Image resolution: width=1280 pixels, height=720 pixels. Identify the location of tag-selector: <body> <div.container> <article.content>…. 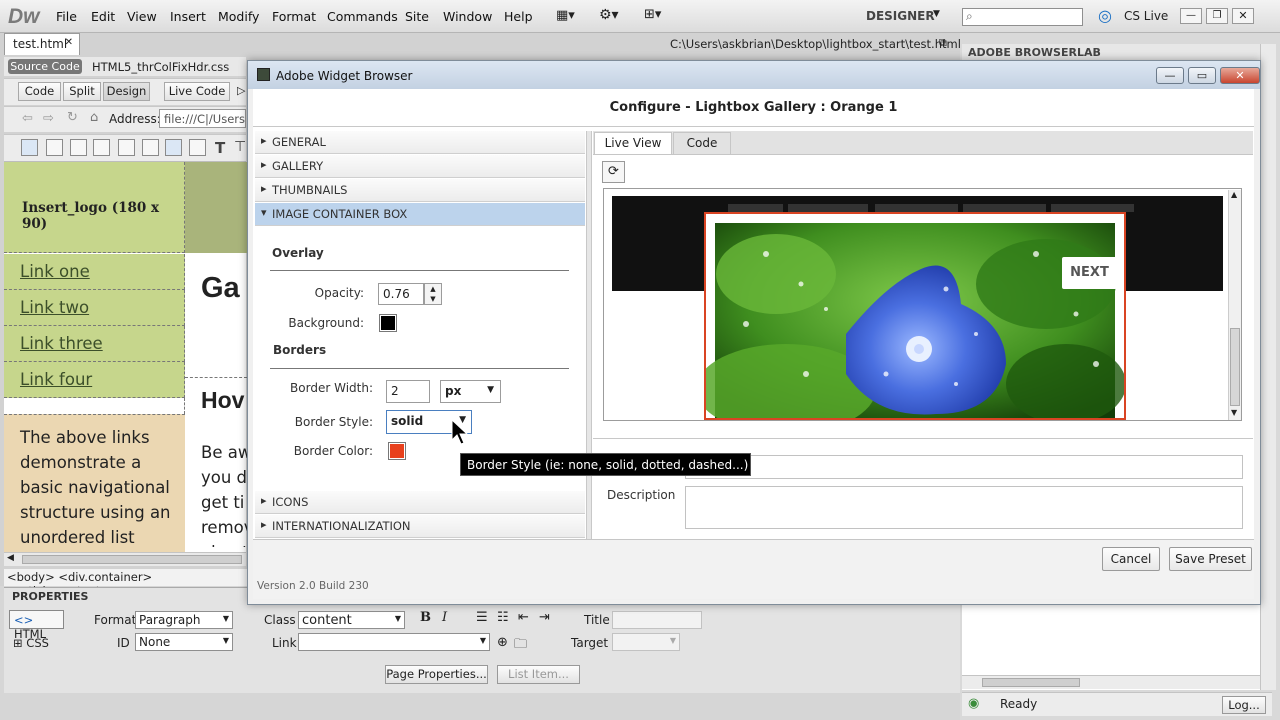
(129, 583).